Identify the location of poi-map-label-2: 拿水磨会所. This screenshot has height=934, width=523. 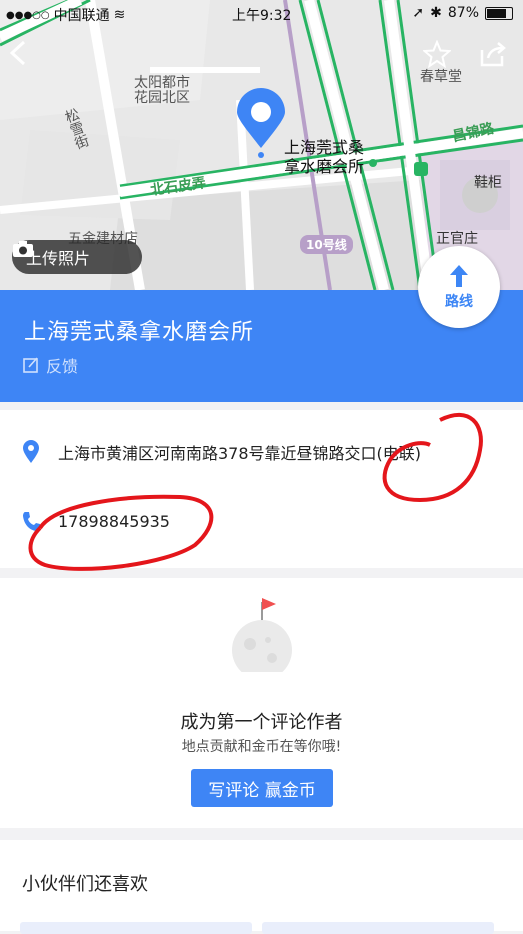
(324, 166).